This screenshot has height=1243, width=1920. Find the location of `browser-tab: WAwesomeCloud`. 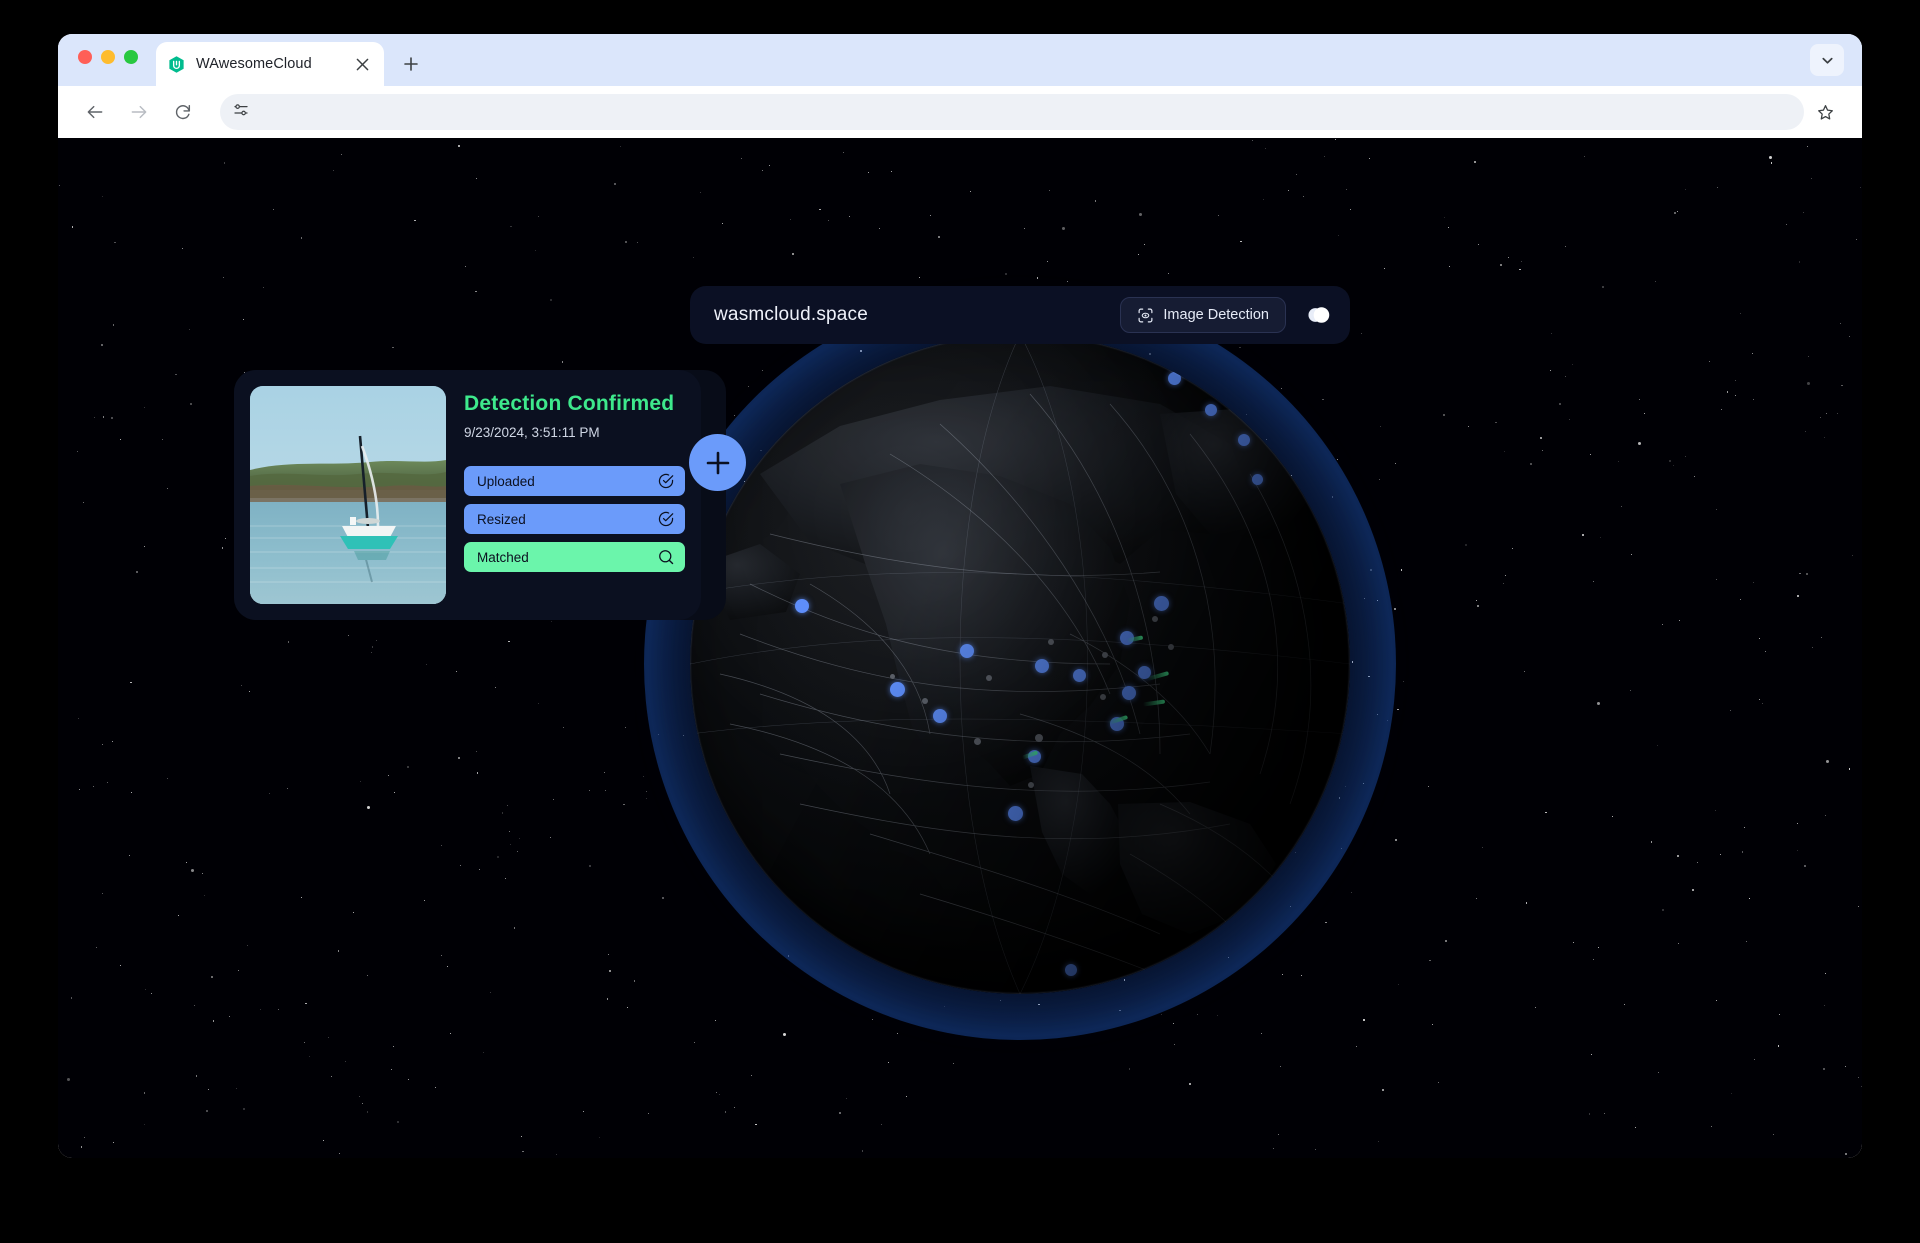

browser-tab: WAwesomeCloud is located at coordinates (270, 64).